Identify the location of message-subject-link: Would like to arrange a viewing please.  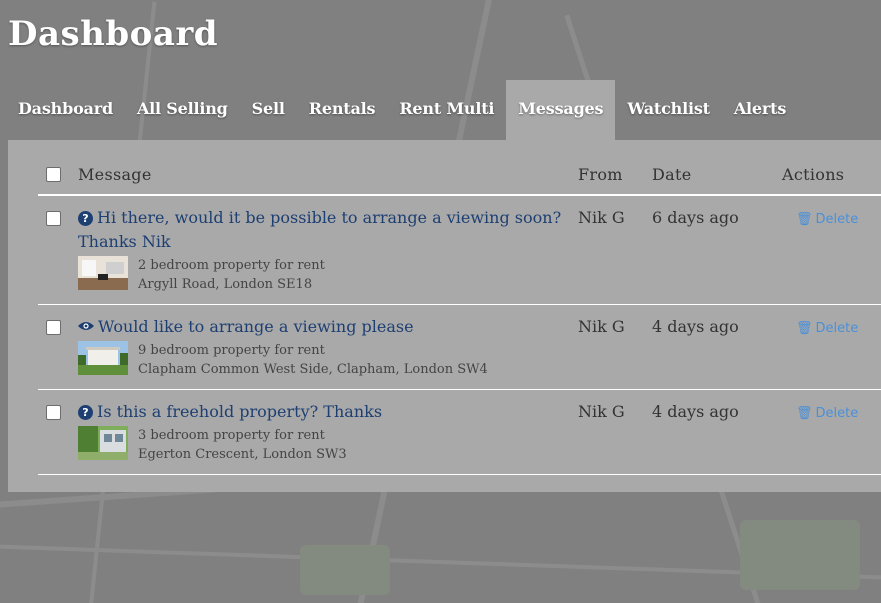
(325, 327).